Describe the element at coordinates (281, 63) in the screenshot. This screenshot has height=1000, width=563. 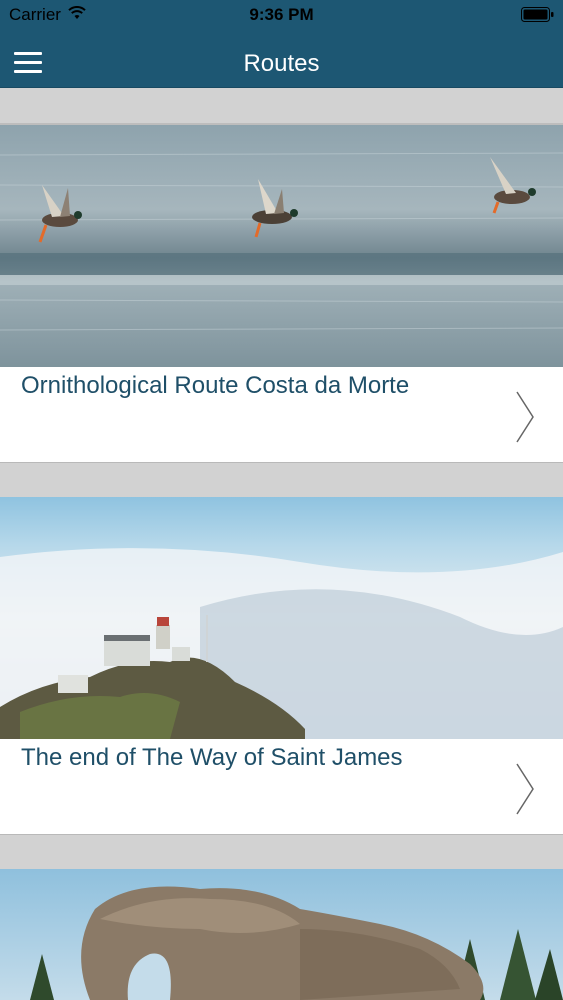
I see `page-title: Routes` at that location.